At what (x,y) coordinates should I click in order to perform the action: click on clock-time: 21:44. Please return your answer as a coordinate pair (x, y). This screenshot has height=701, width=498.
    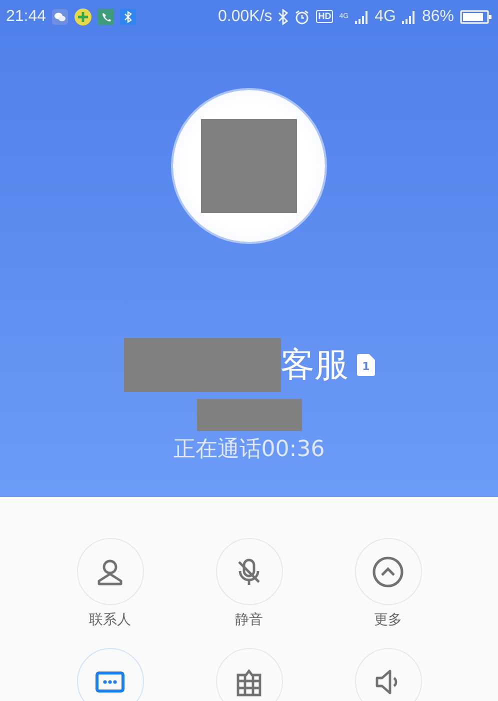
    Looking at the image, I should click on (26, 17).